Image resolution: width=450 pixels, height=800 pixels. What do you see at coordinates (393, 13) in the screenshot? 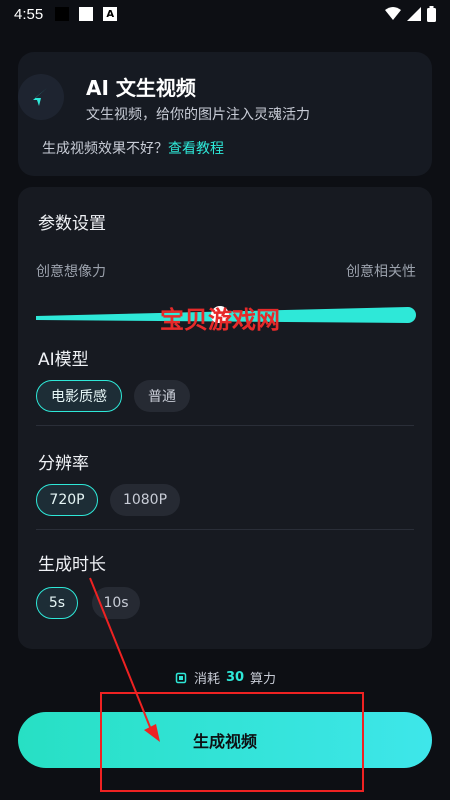
I see `wifi-icon` at bounding box center [393, 13].